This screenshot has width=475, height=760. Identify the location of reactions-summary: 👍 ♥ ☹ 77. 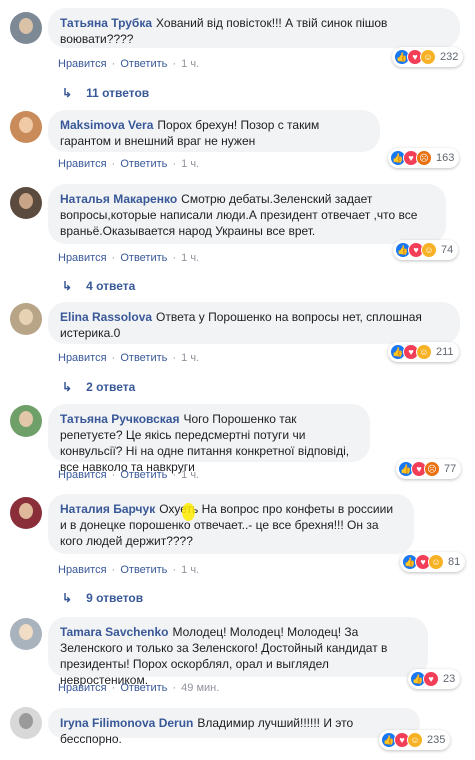
(429, 469).